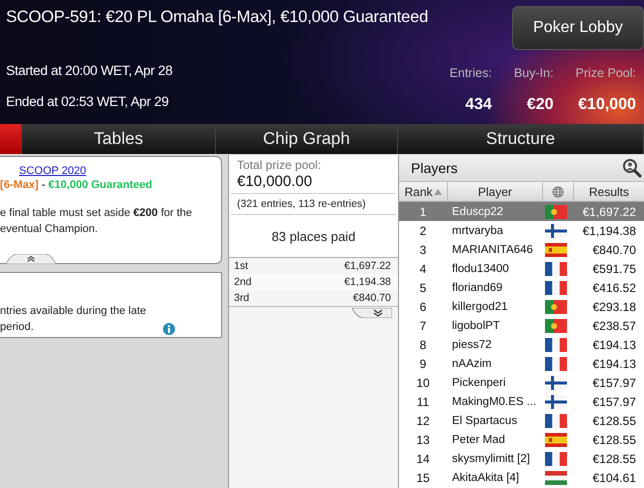 Image resolution: width=644 pixels, height=488 pixels. What do you see at coordinates (558, 192) in the screenshot?
I see `globe-icon` at bounding box center [558, 192].